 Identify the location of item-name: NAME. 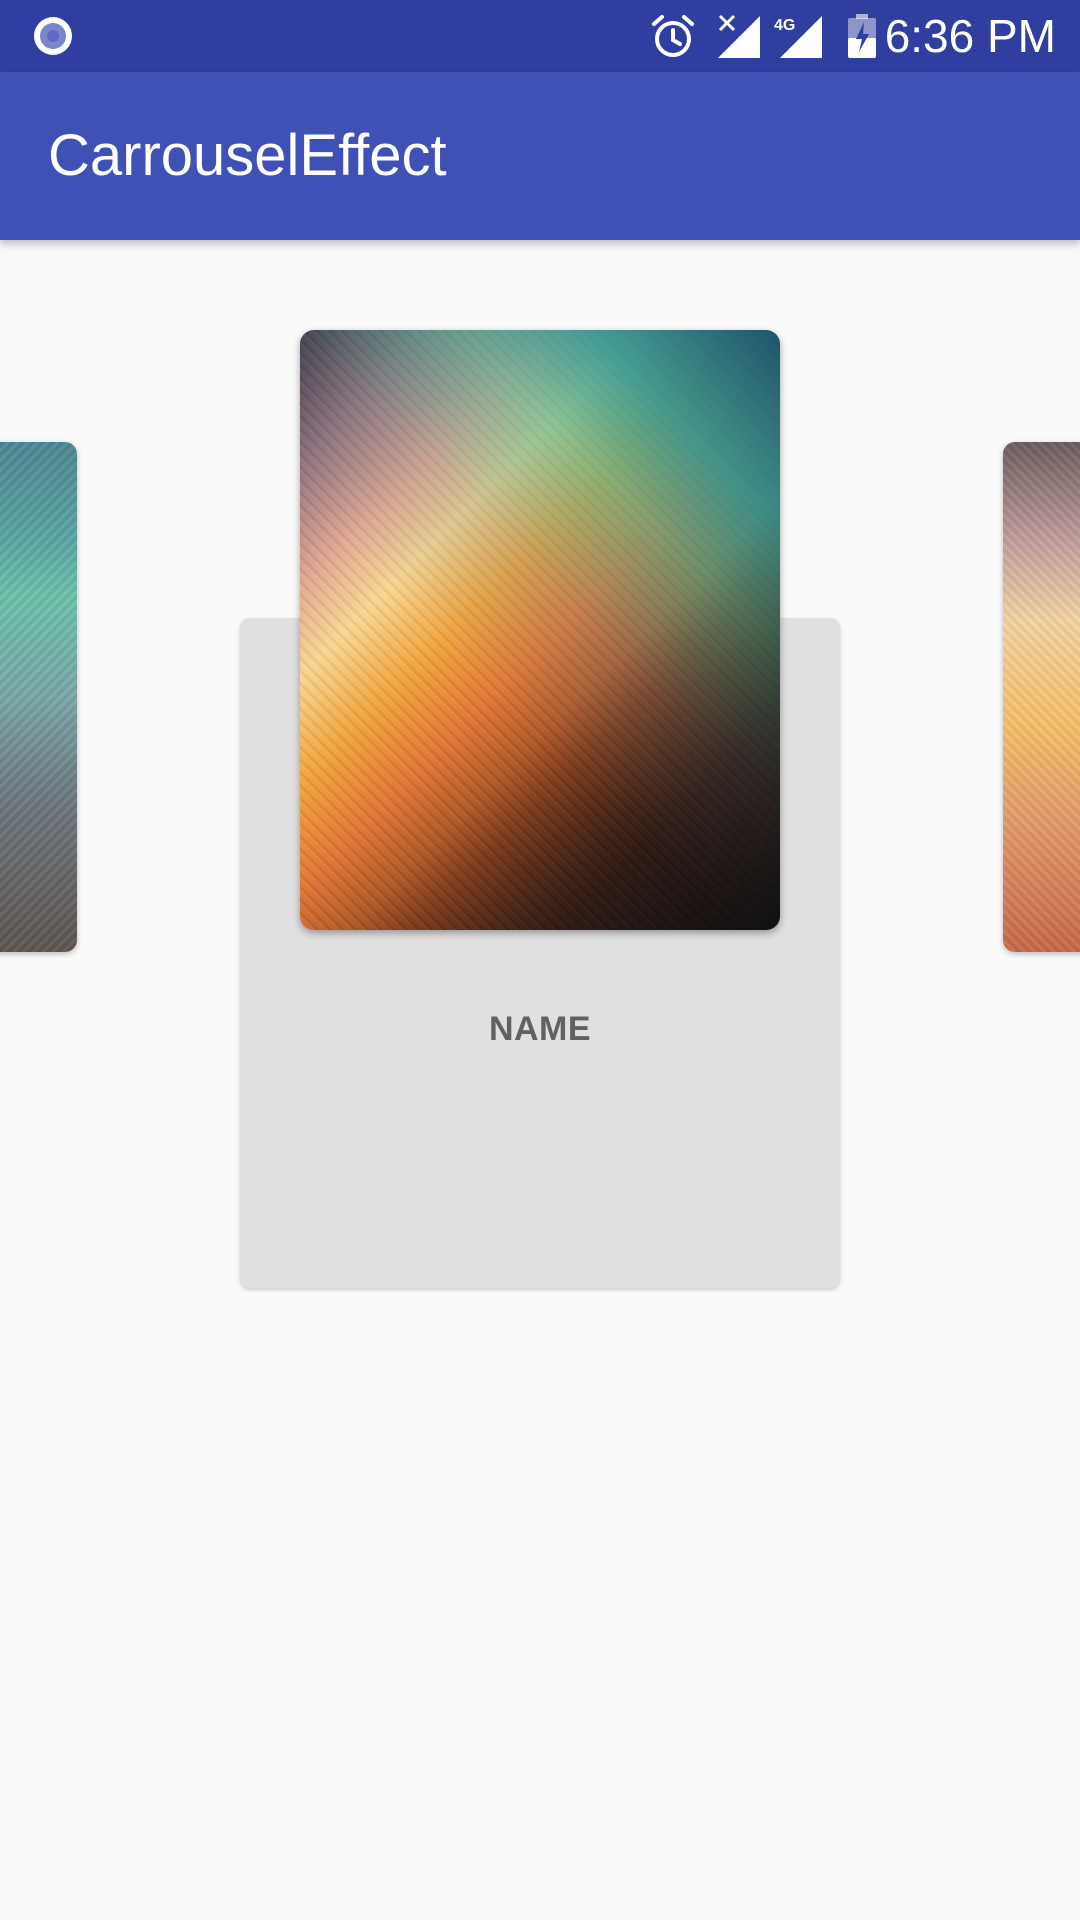
(540, 1029).